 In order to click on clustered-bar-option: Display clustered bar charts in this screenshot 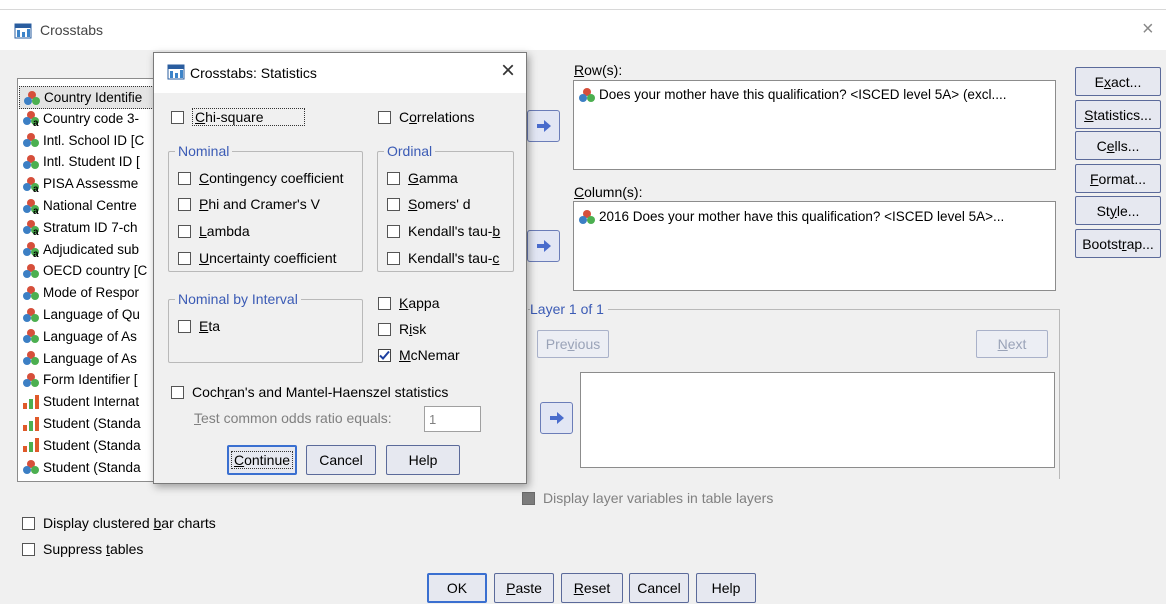, I will do `click(119, 523)`.